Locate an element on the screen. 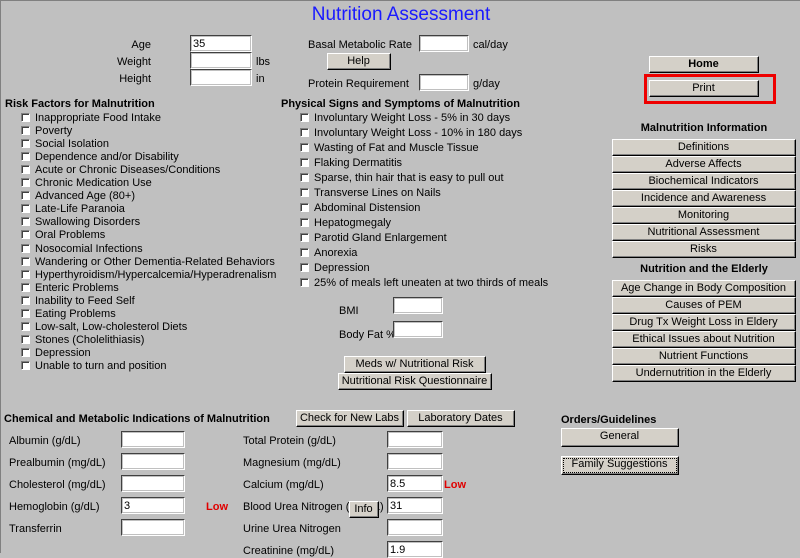 The image size is (800, 558). risk-factor-row: Advanced Age (80+) is located at coordinates (78, 196).